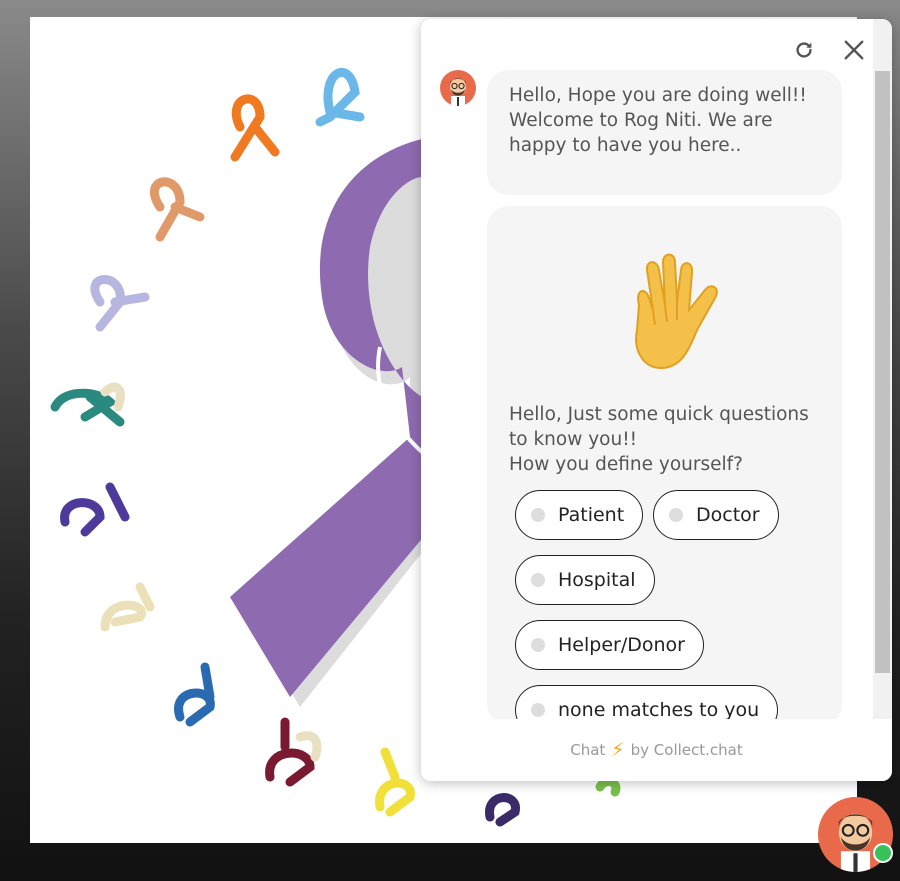 This screenshot has height=881, width=900. What do you see at coordinates (591, 515) in the screenshot?
I see `option-label: Patient` at bounding box center [591, 515].